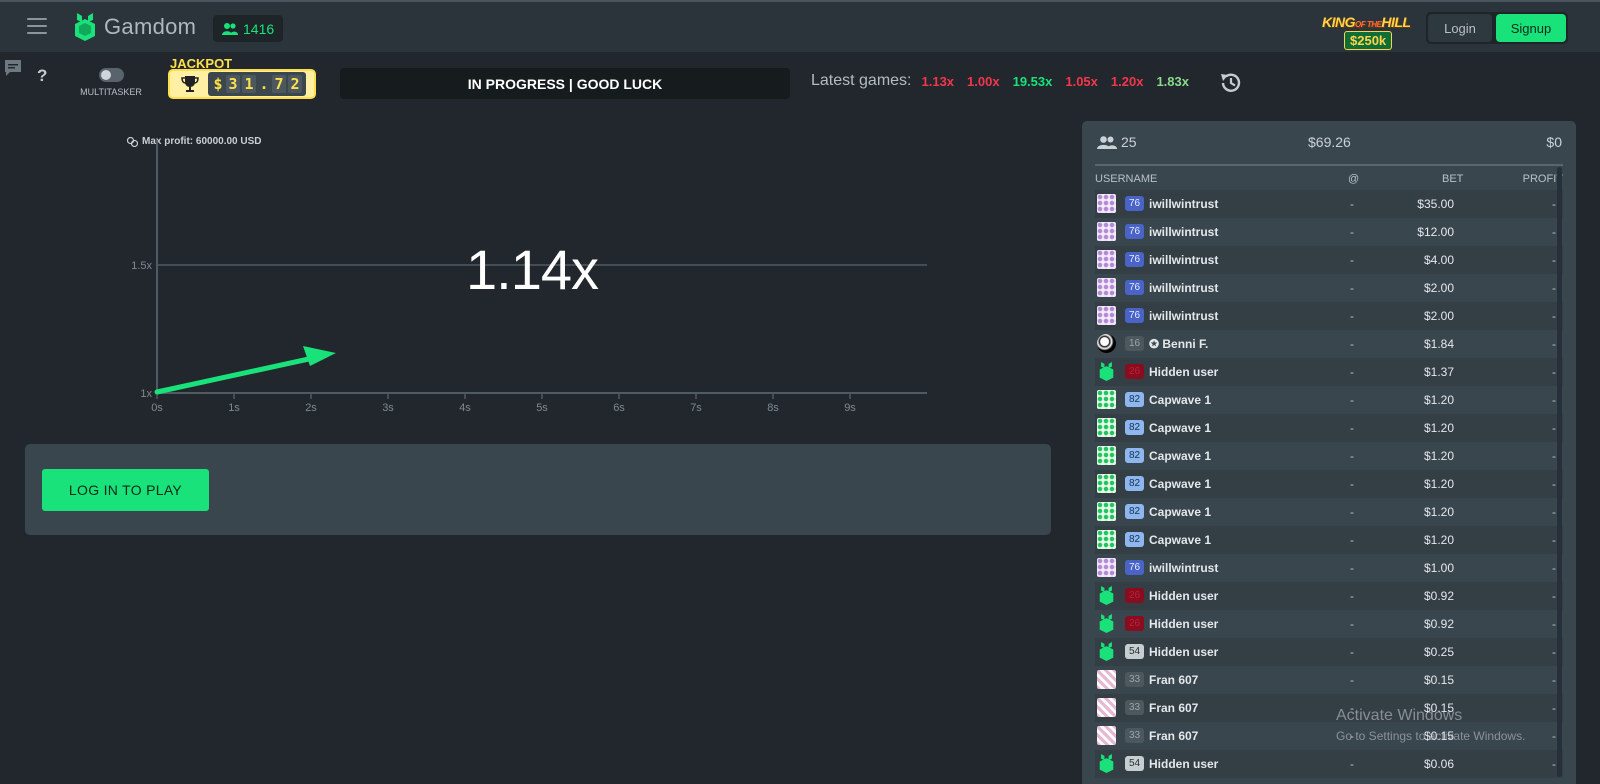  I want to click on bet-amount: $35.00, so click(1435, 204).